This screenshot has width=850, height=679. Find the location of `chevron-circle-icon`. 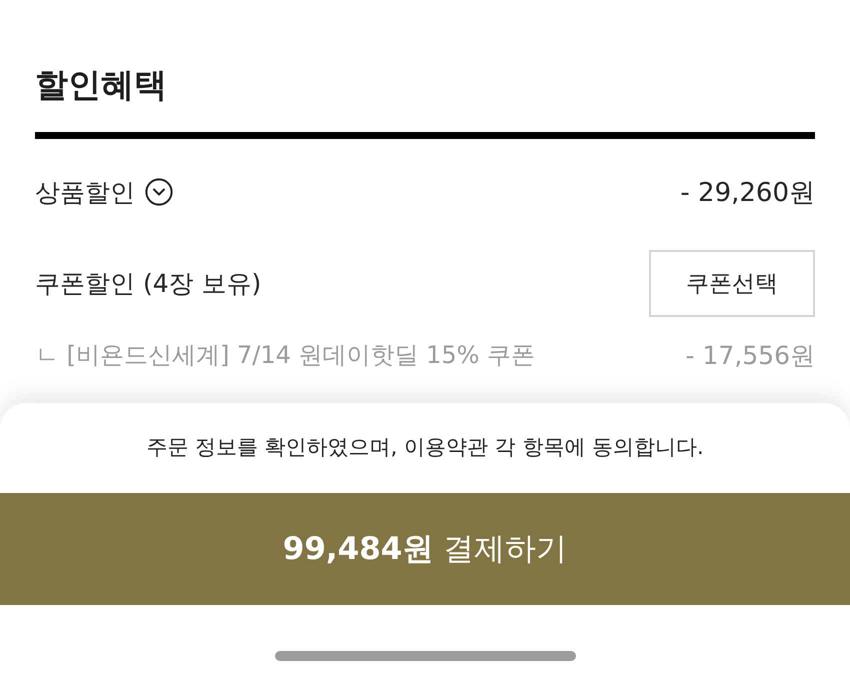

chevron-circle-icon is located at coordinates (159, 192).